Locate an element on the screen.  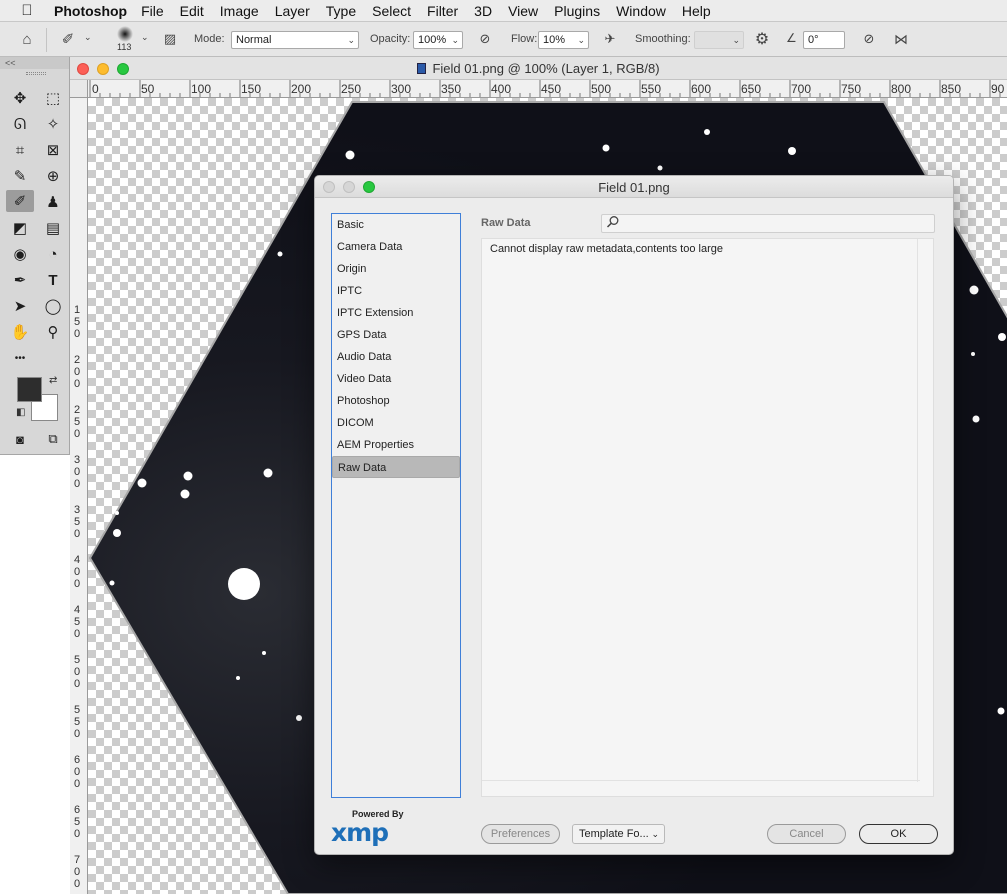
zoom-tool-icon: ⚲ is located at coordinates (53, 332).